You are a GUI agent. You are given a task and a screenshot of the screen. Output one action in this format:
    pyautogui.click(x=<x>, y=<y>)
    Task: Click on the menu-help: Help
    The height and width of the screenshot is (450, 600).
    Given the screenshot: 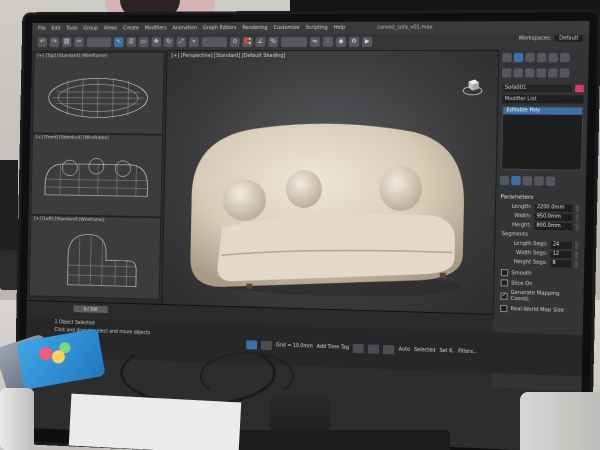 What is the action you would take?
    pyautogui.click(x=340, y=28)
    